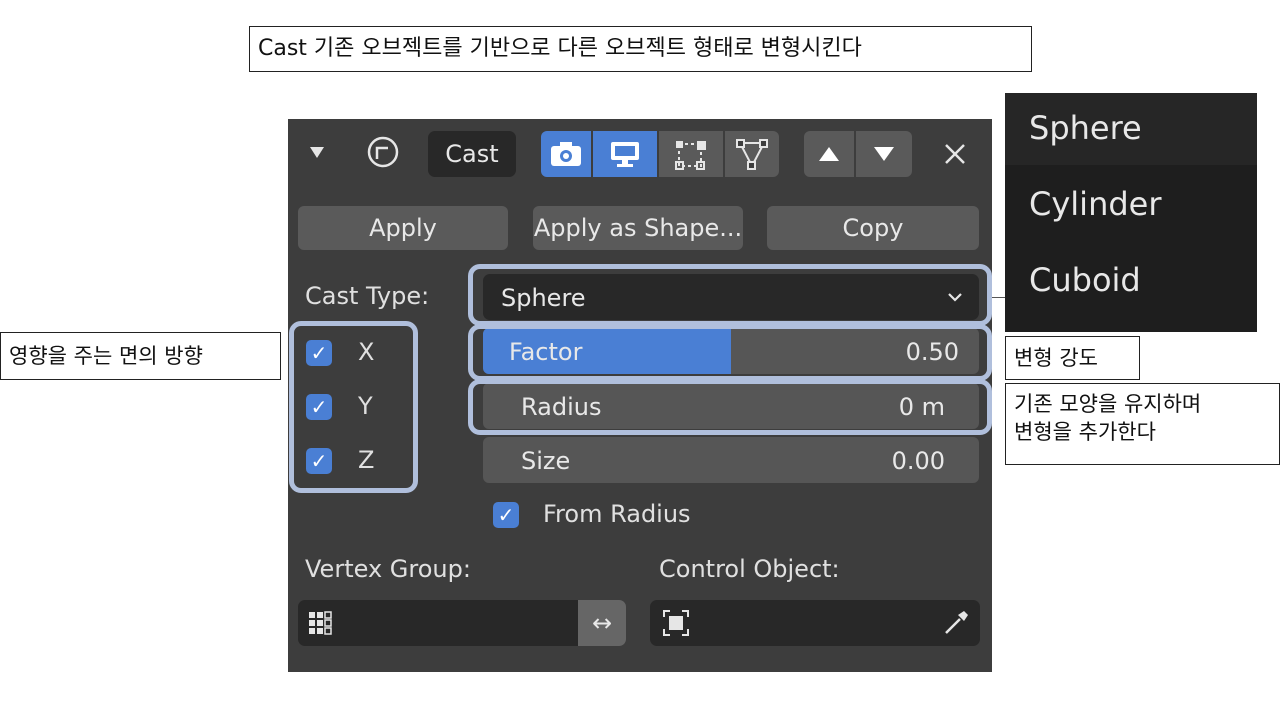 Image resolution: width=1280 pixels, height=720 pixels. Describe the element at coordinates (1085, 432) in the screenshot. I see `radius-callout-line2: 변형을 추가한다` at that location.